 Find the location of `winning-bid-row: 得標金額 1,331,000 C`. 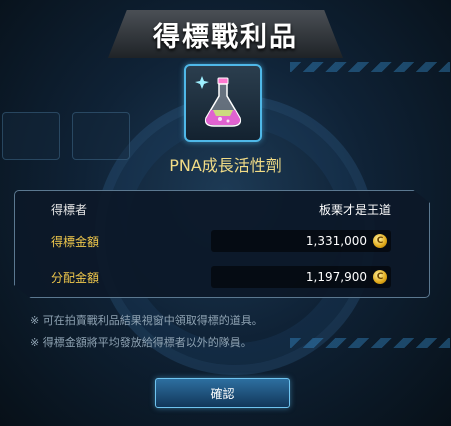

winning-bid-row: 得標金額 1,331,000 C is located at coordinates (221, 241).